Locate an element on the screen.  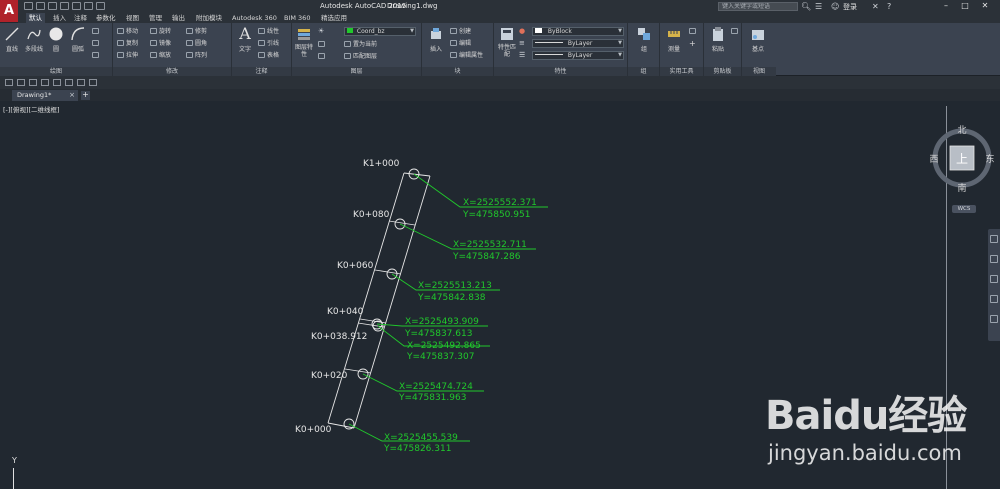
tab-bim-360: BIM 360 is located at coordinates (297, 18).